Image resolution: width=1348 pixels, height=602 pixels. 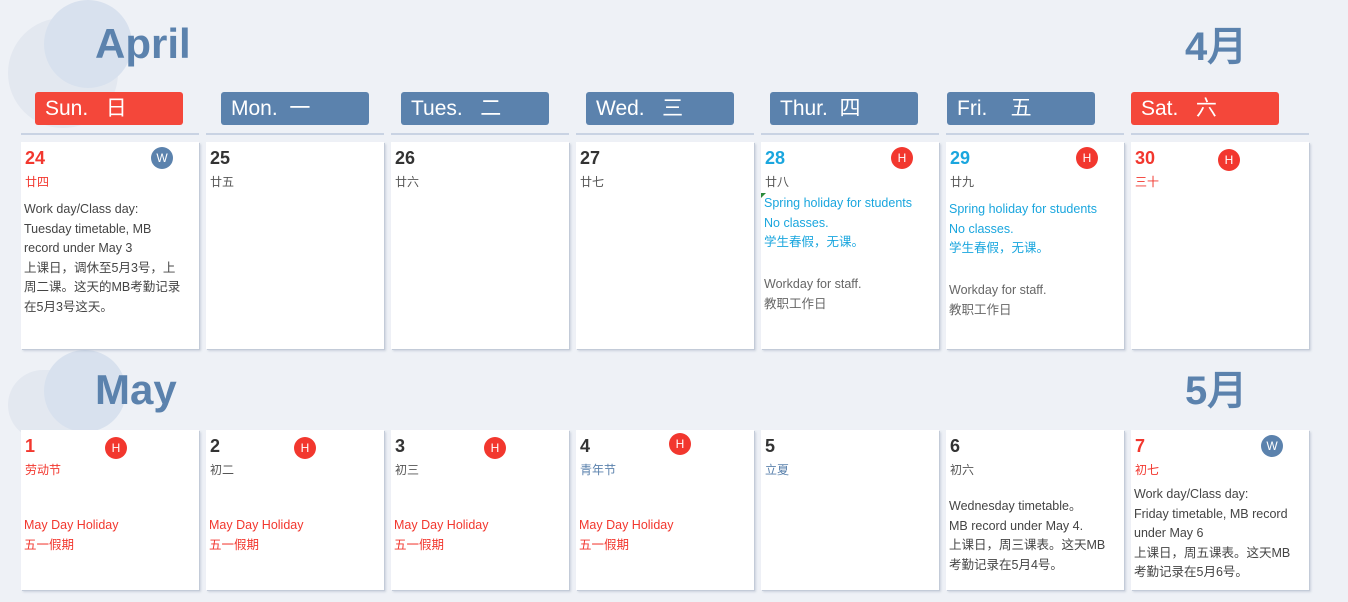 What do you see at coordinates (1216, 391) in the screenshot?
I see `month-cn-may: 5月` at bounding box center [1216, 391].